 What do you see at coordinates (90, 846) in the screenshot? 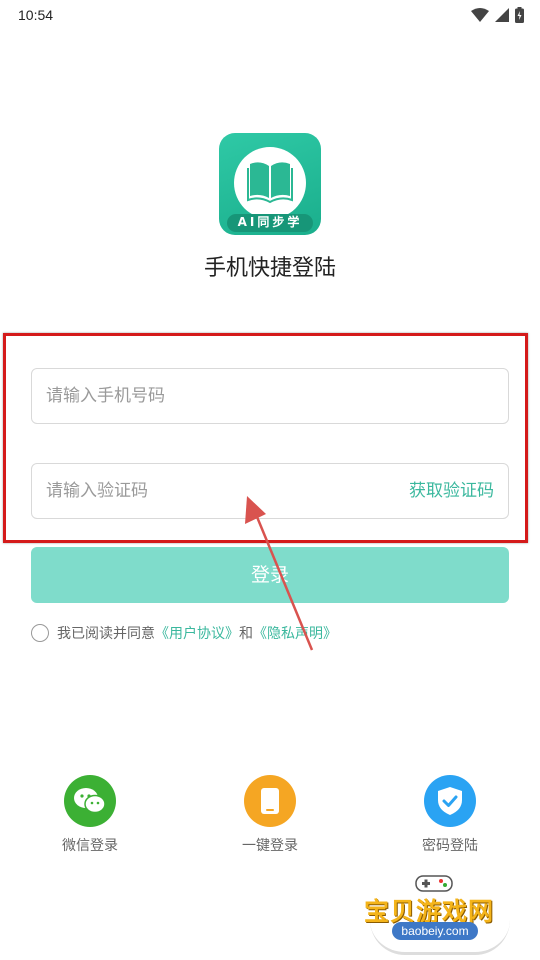
I see `wechat-login-label: 微信登录` at bounding box center [90, 846].